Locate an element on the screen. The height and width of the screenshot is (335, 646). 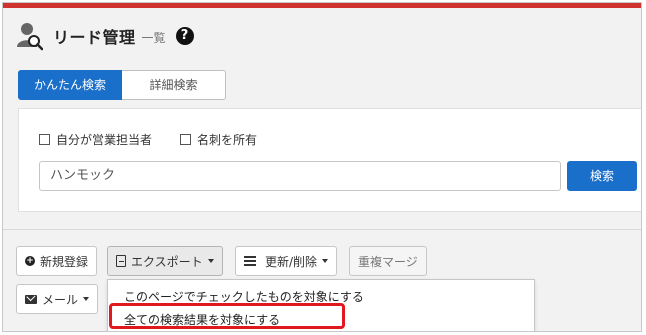
mail-label: メール is located at coordinates (60, 299).